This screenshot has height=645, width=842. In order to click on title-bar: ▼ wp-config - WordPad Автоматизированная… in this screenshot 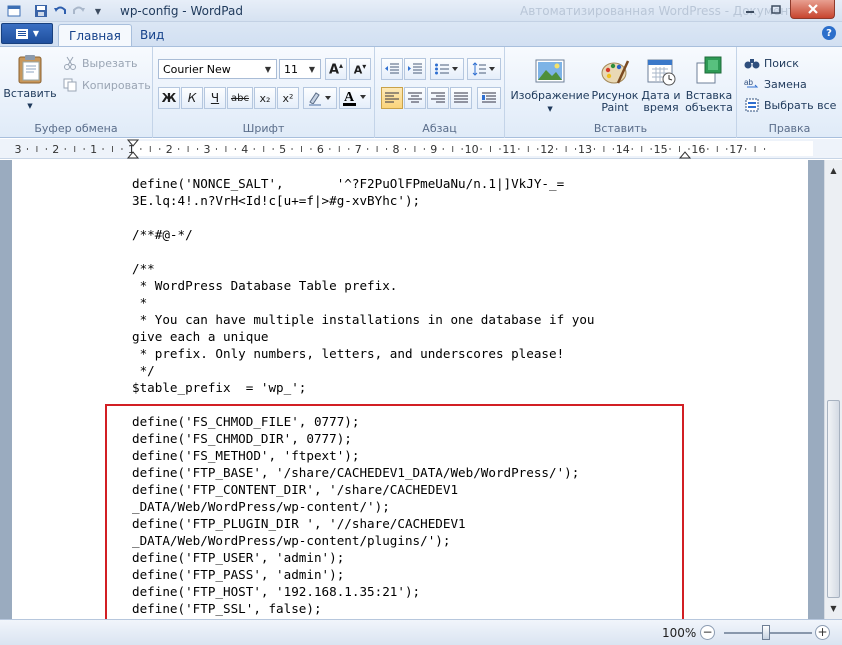, I will do `click(421, 11)`.